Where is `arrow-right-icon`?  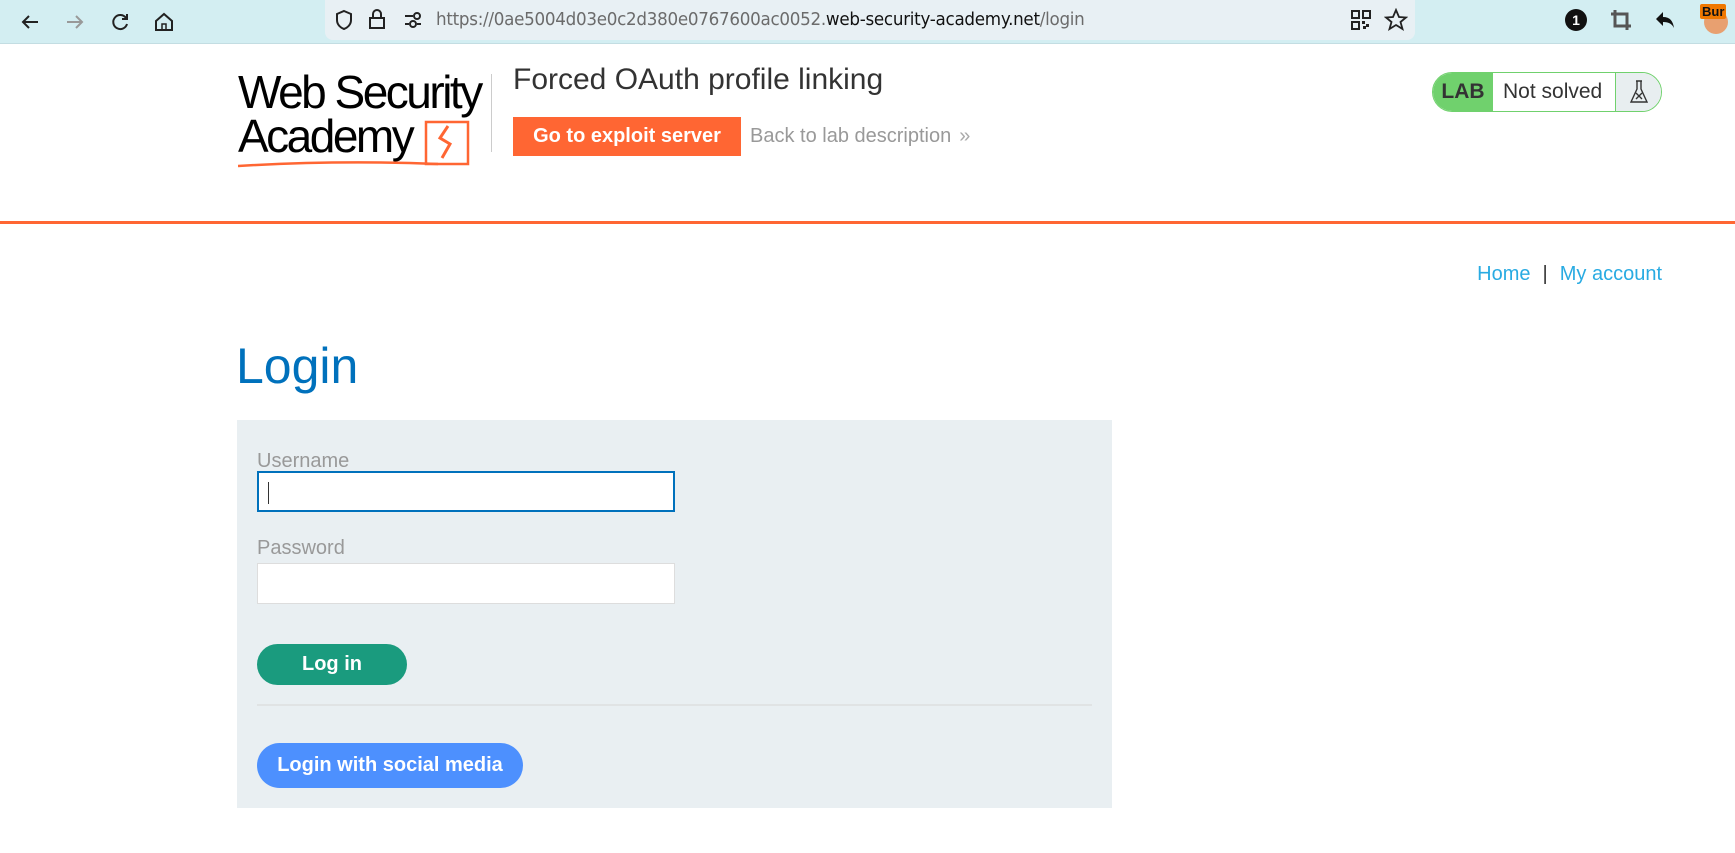
arrow-right-icon is located at coordinates (75, 22).